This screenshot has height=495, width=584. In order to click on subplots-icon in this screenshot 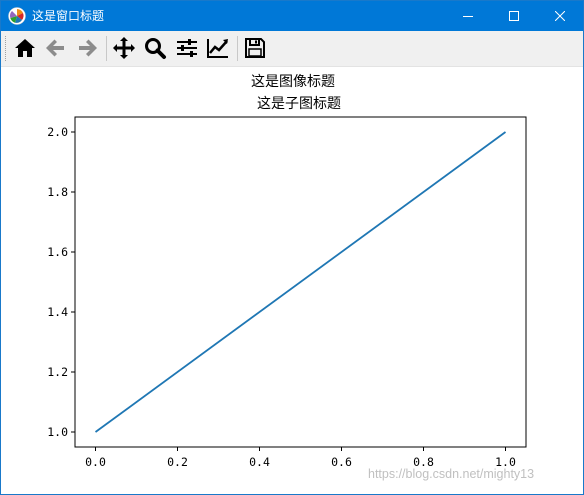, I will do `click(187, 48)`.